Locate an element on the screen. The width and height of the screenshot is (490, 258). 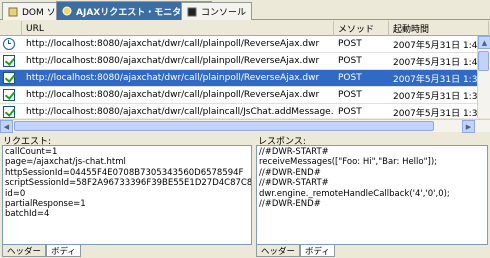
scroll-right-arrow-icon: ▶ is located at coordinates (468, 126).